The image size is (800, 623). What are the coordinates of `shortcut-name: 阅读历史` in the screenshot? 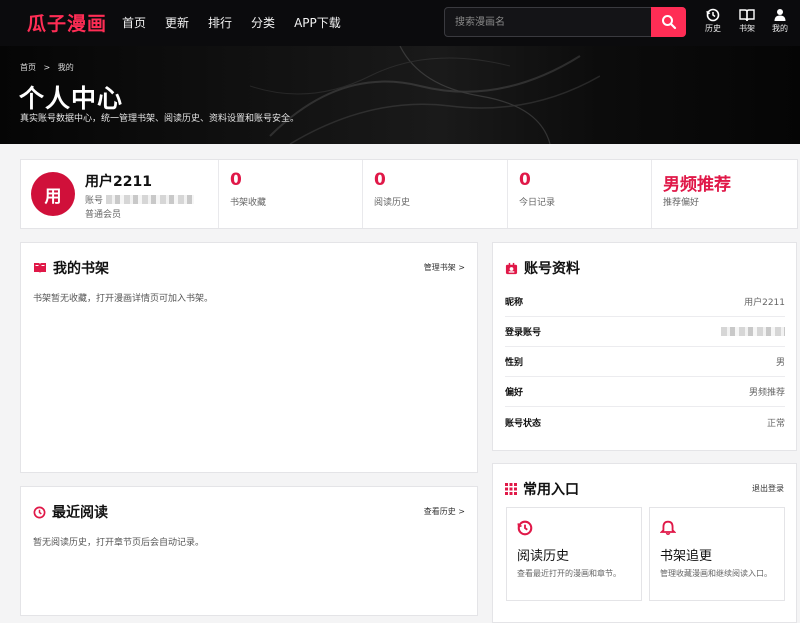 It's located at (543, 556).